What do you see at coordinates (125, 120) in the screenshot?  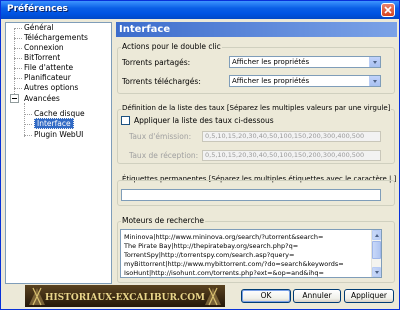 I see `apply-rates-checkbox` at bounding box center [125, 120].